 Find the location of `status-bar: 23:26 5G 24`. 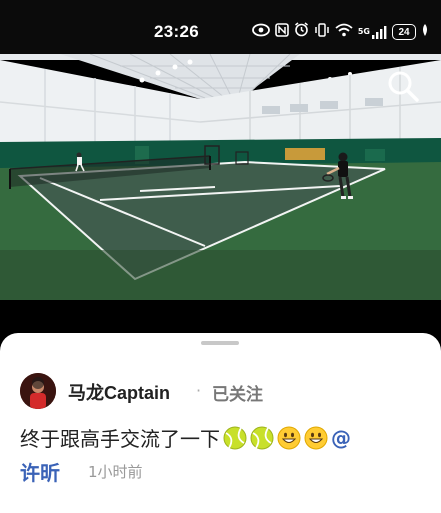

status-bar: 23:26 5G 24 is located at coordinates (220, 27).